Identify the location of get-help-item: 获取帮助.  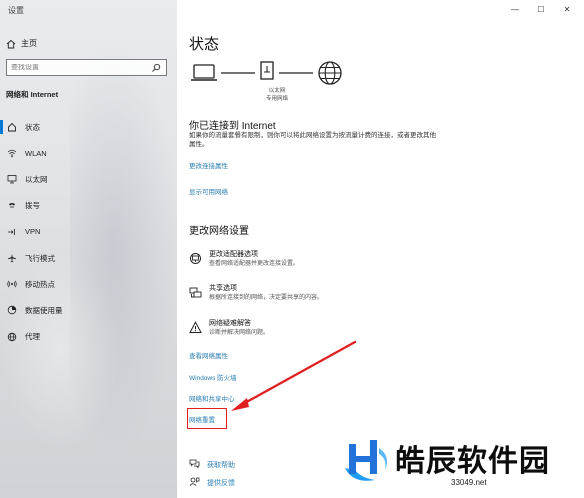
(212, 464).